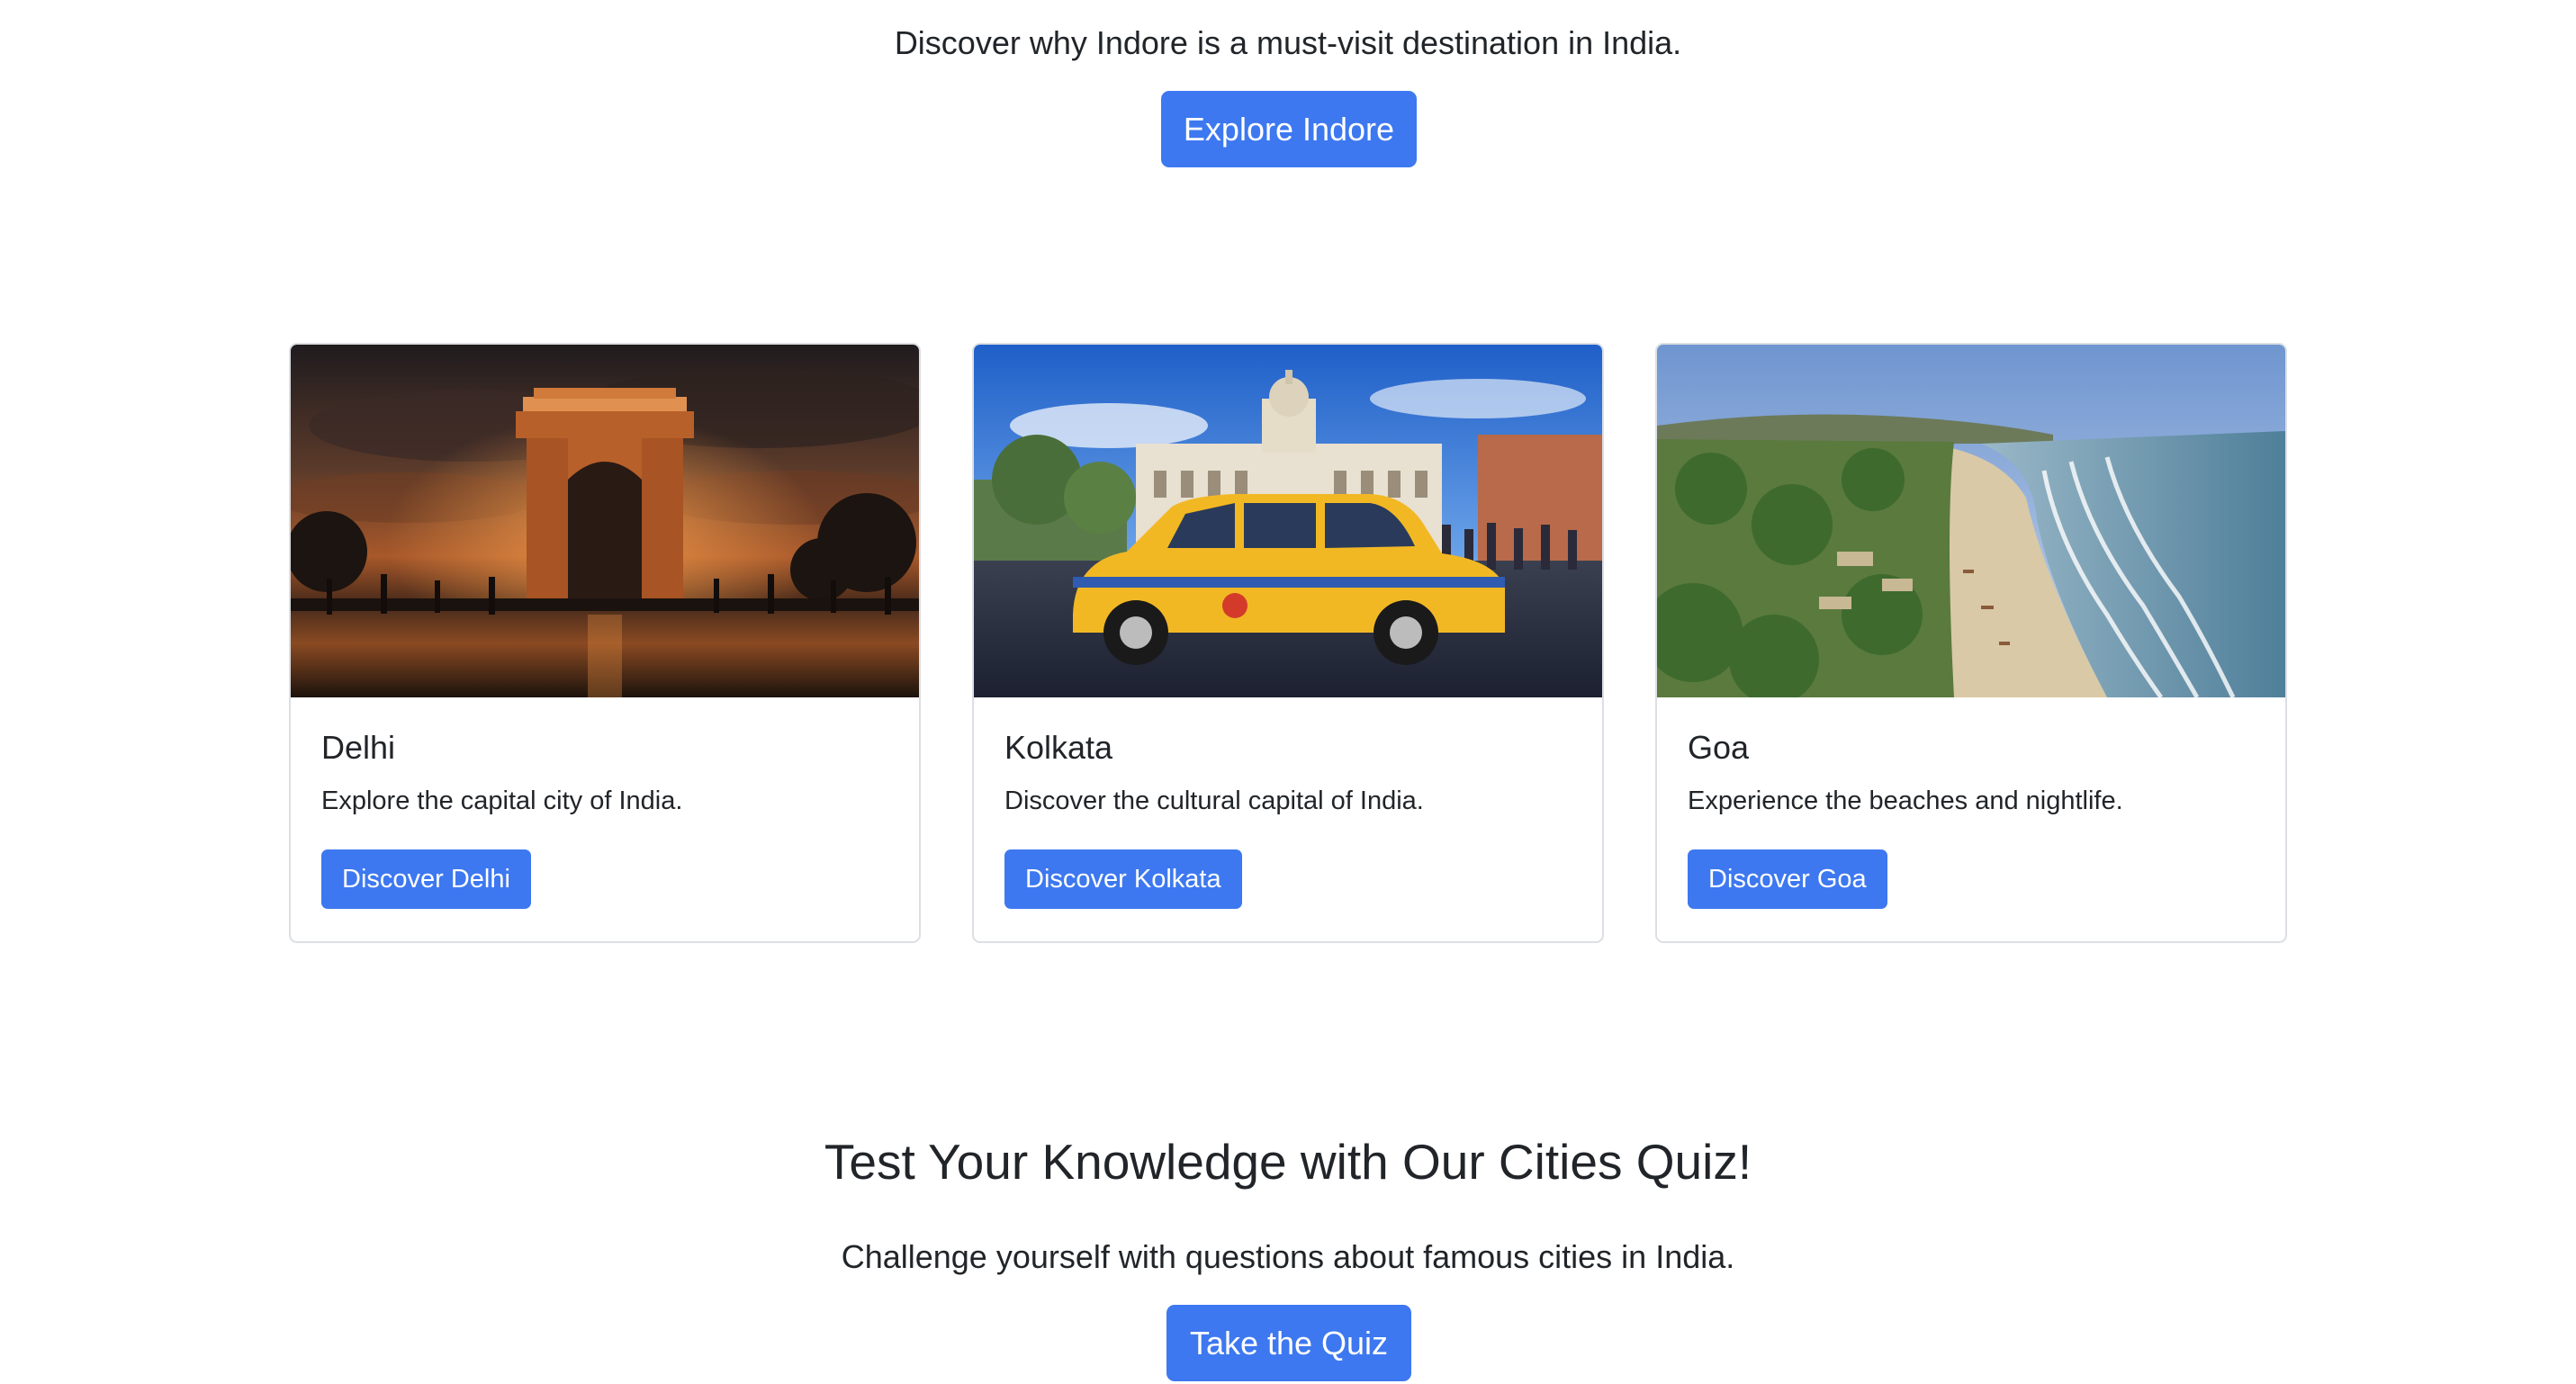 The width and height of the screenshot is (2576, 1384). What do you see at coordinates (426, 879) in the screenshot?
I see `discover-delhi-button: Discover Delhi` at bounding box center [426, 879].